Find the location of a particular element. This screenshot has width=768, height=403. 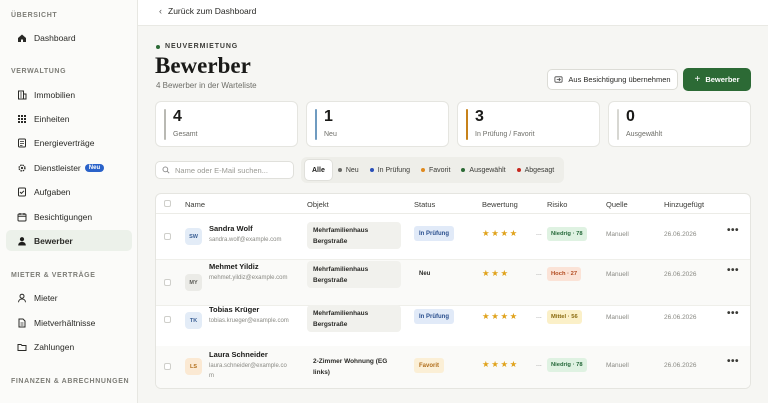

property-name: 2-Zimmer Wohnung (EG links) is located at coordinates (350, 367).